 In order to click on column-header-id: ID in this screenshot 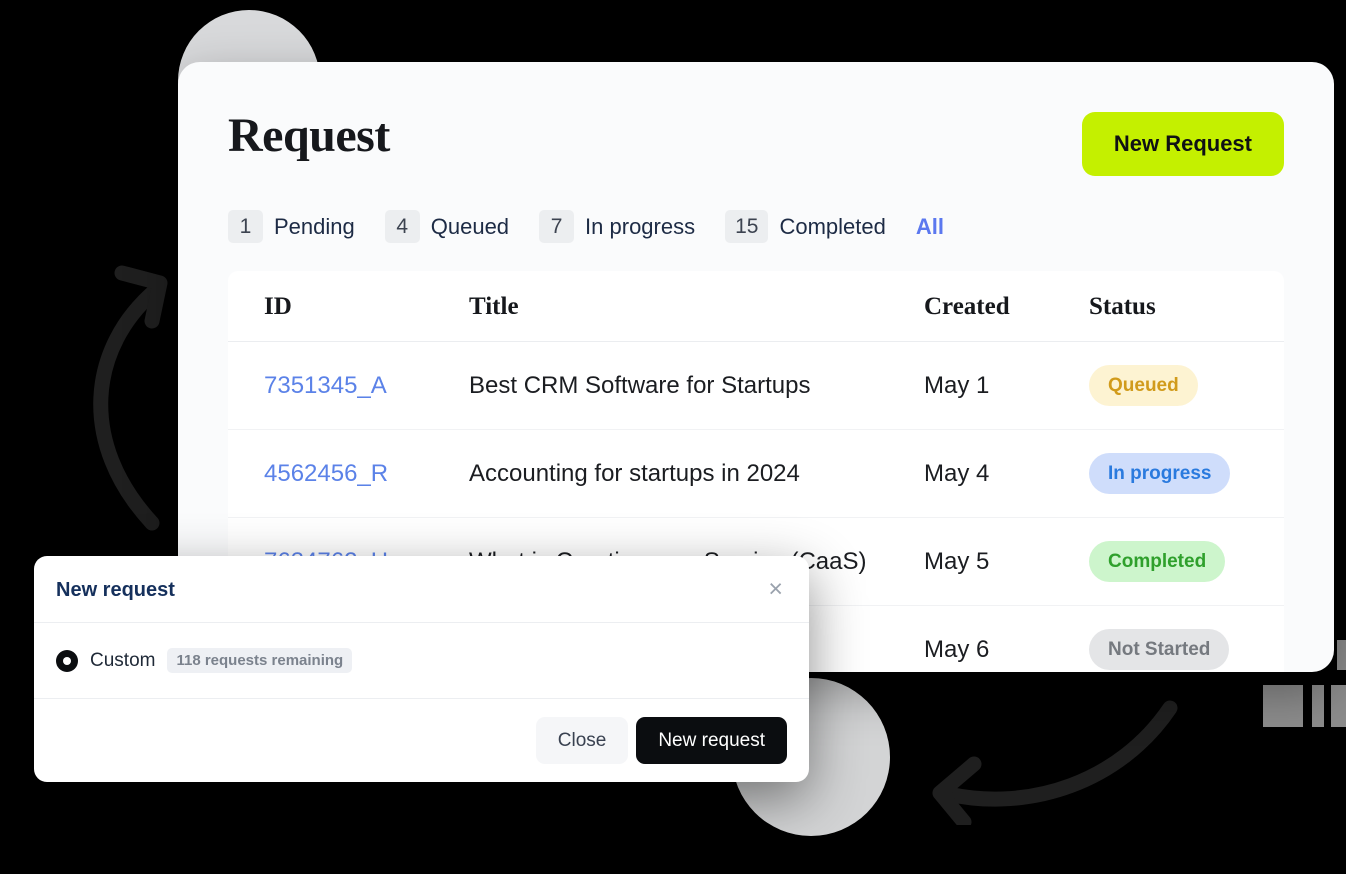, I will do `click(348, 307)`.